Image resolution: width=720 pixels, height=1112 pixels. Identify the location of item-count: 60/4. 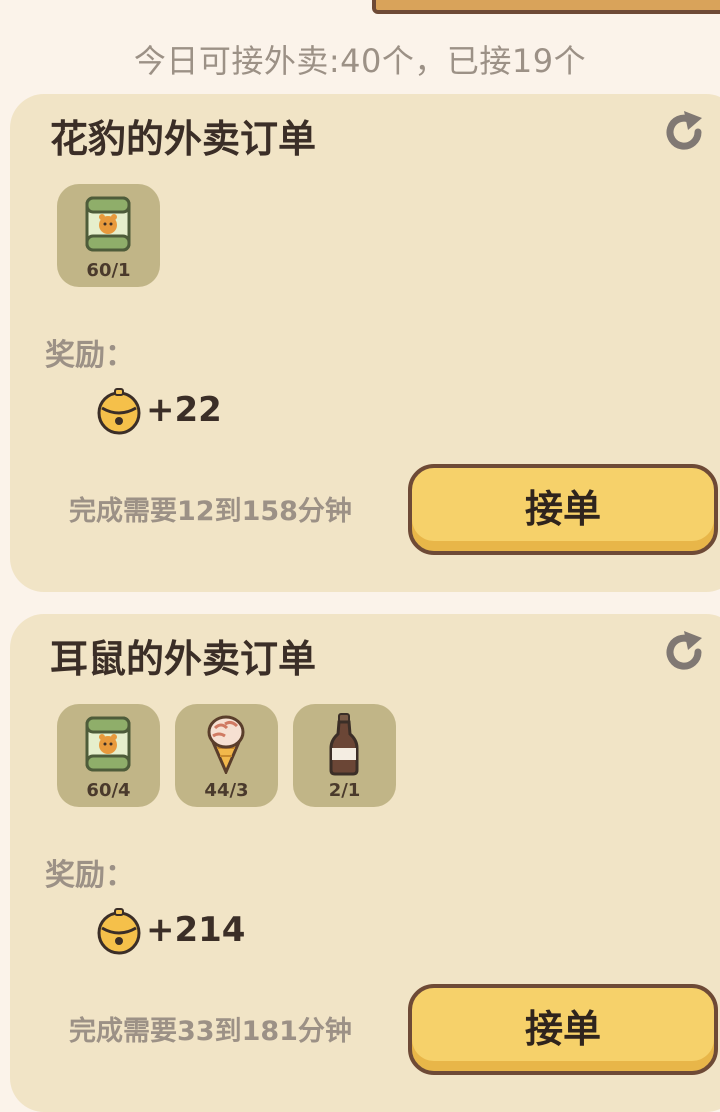
(108, 790).